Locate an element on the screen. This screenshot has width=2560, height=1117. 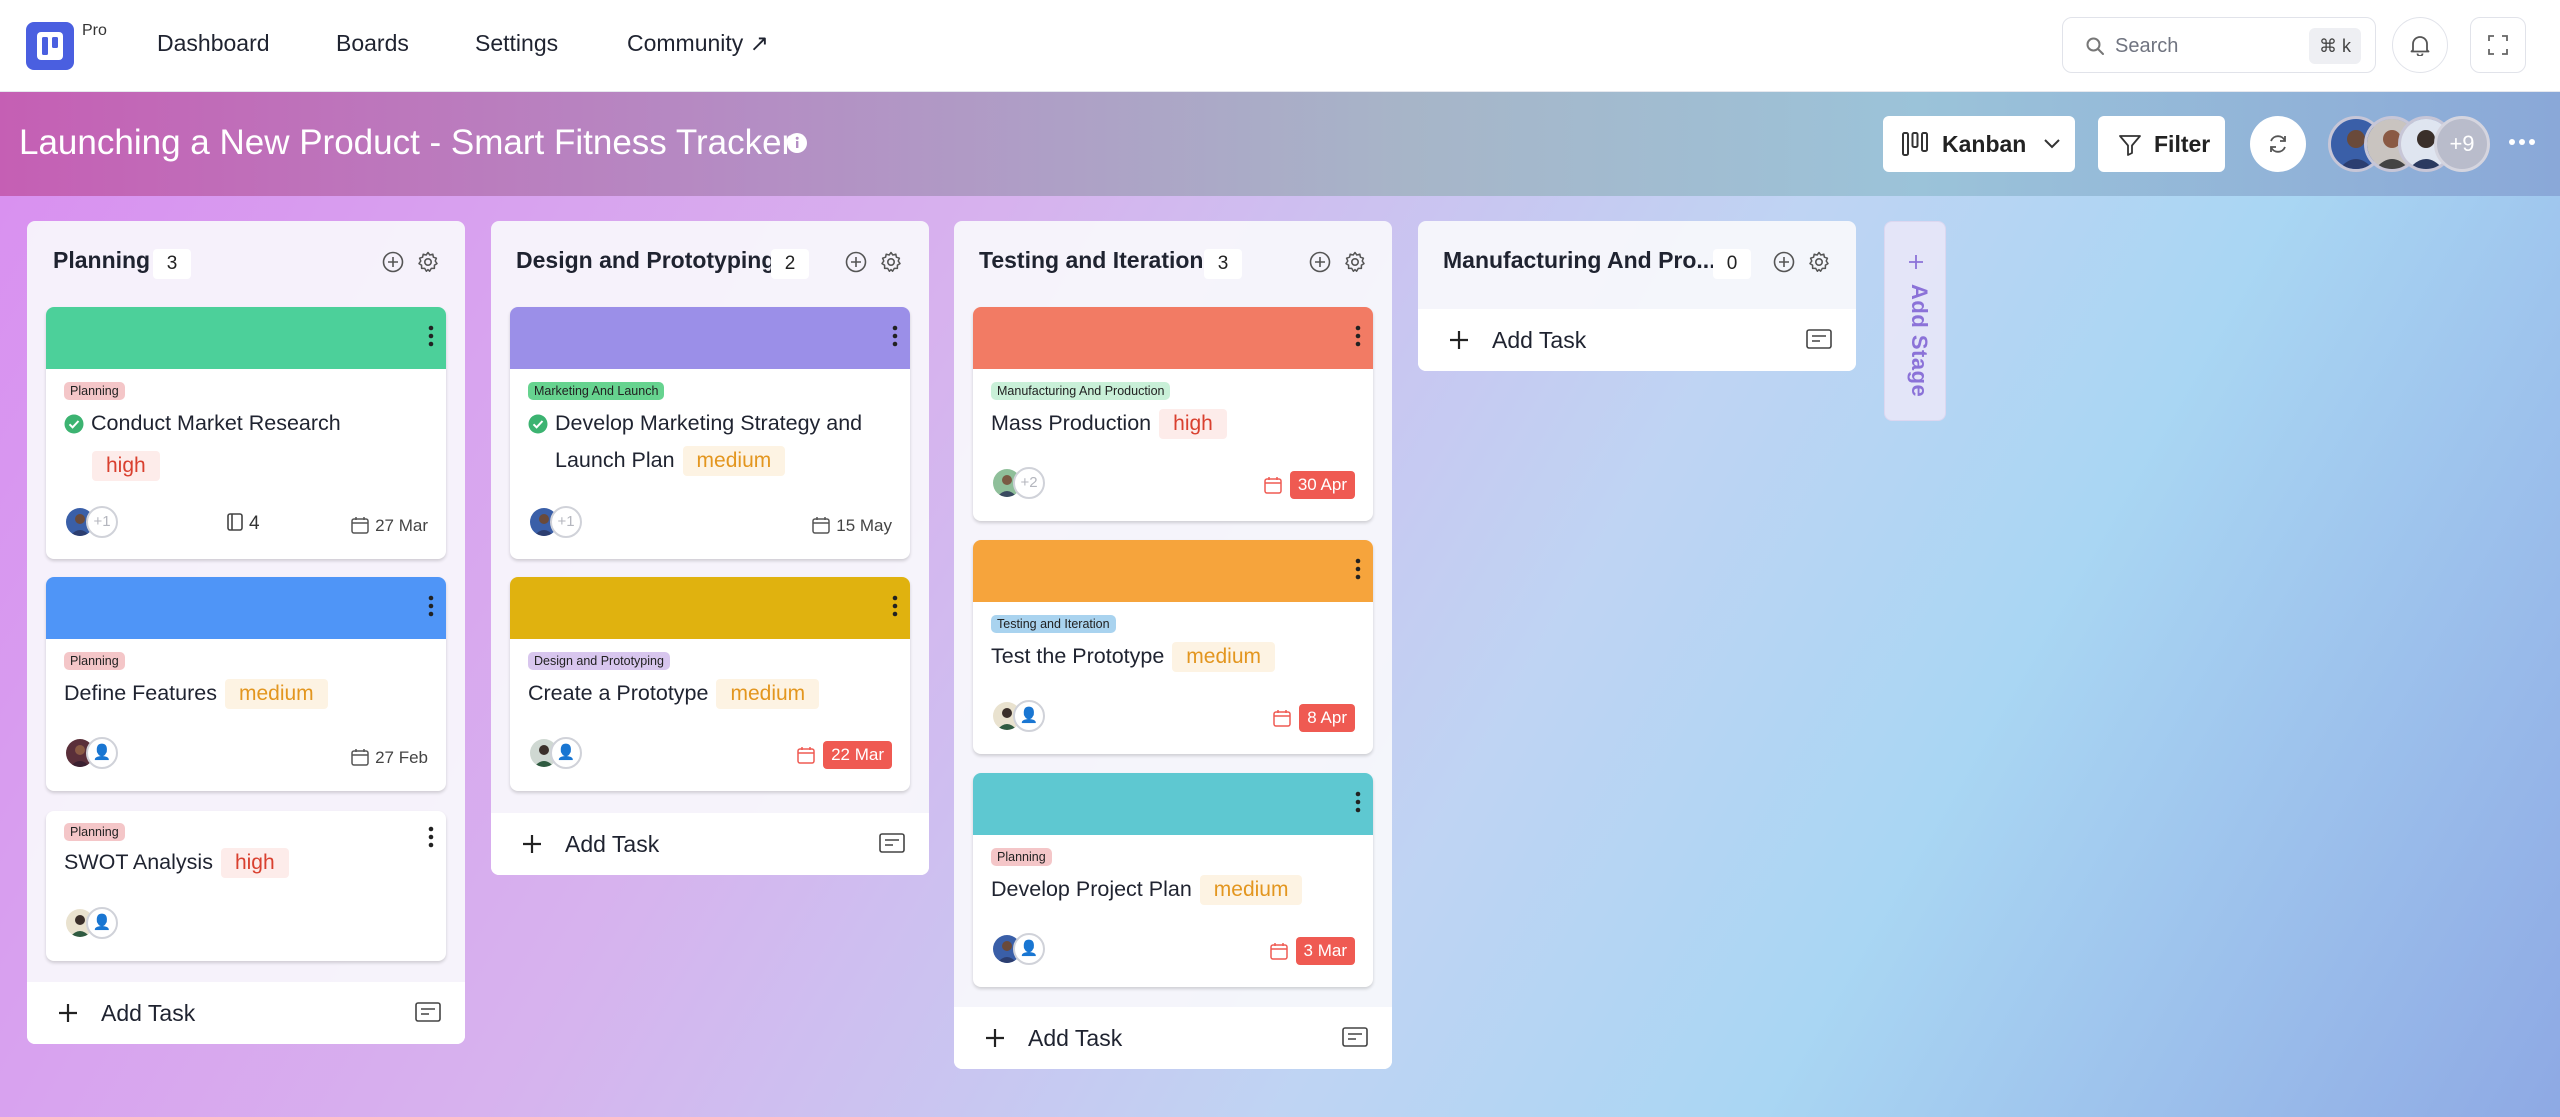
nav-settings: Settings is located at coordinates (516, 43).